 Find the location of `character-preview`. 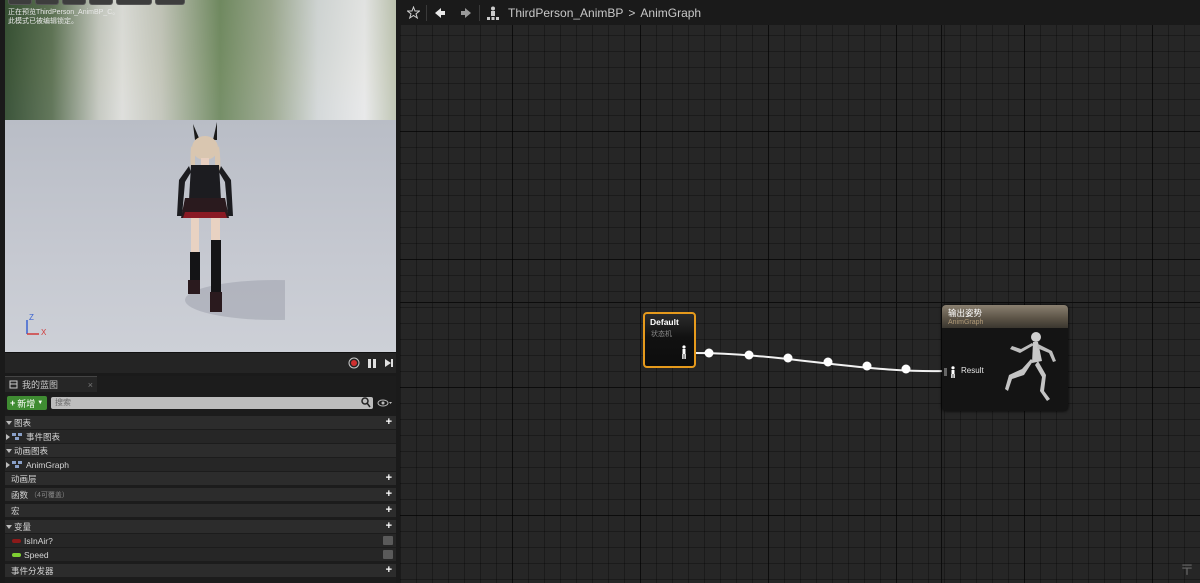

character-preview is located at coordinates (231, 221).